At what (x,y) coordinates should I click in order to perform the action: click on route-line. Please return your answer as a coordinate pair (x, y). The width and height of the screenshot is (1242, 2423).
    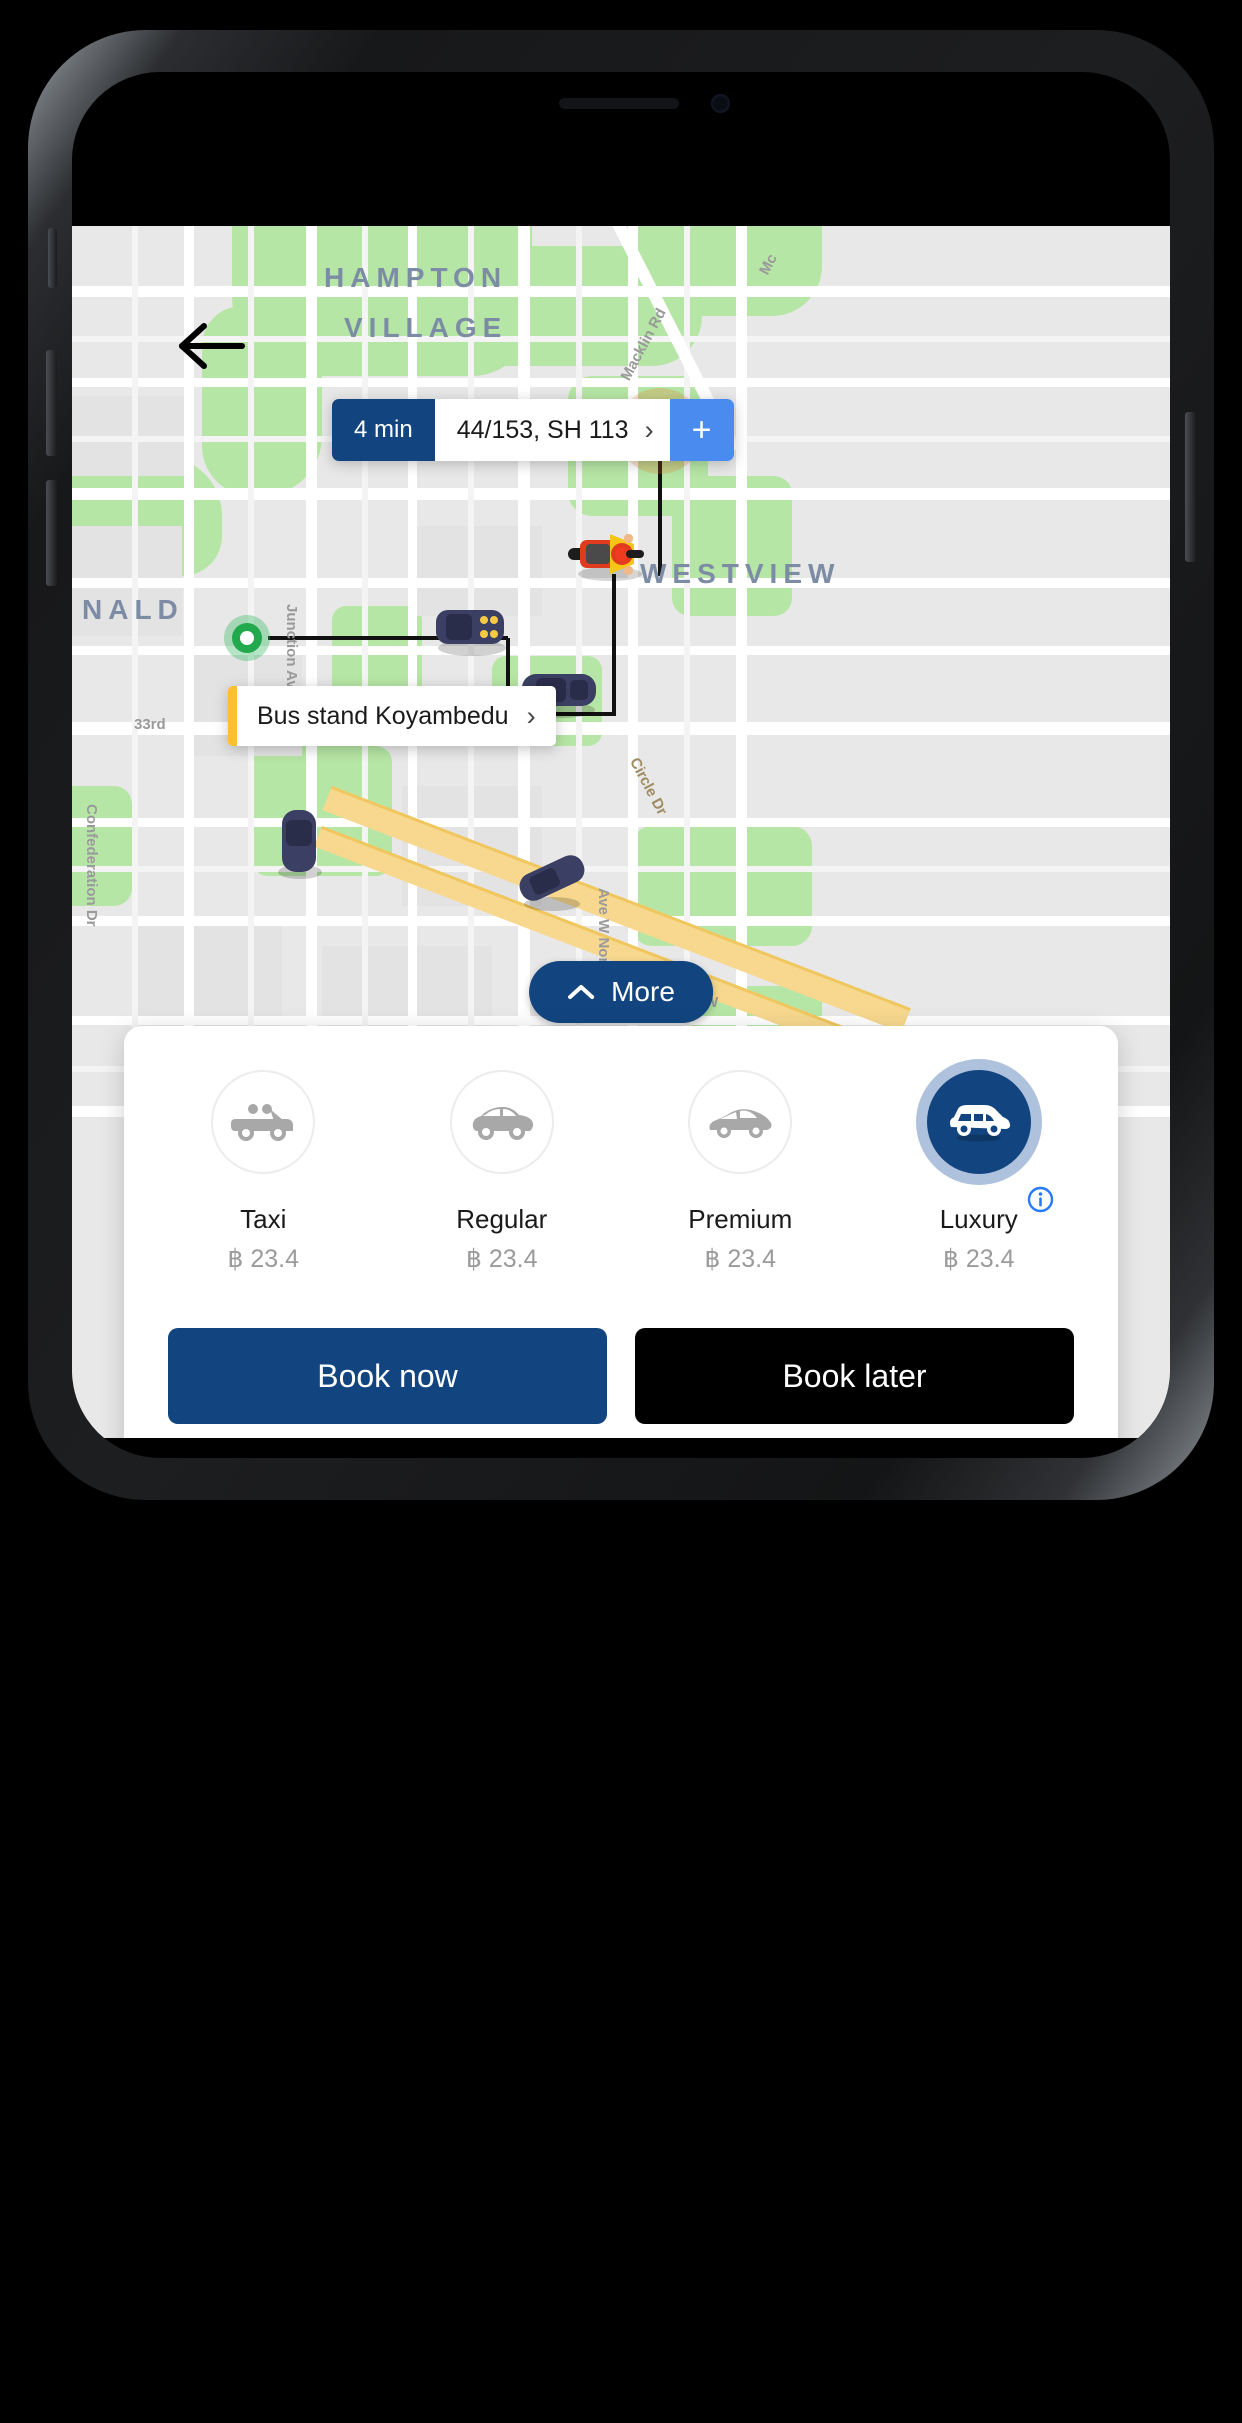
    Looking at the image, I should click on (614, 644).